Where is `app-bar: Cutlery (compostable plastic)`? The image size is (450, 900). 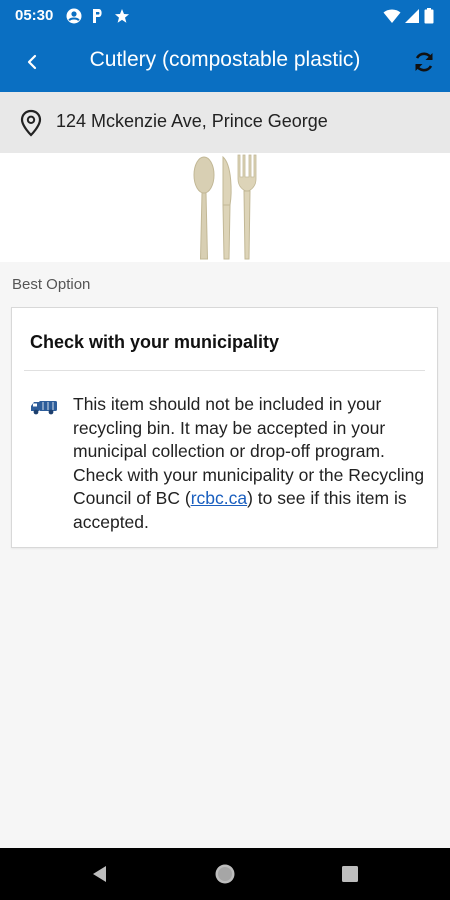 app-bar: Cutlery (compostable plastic) is located at coordinates (225, 62).